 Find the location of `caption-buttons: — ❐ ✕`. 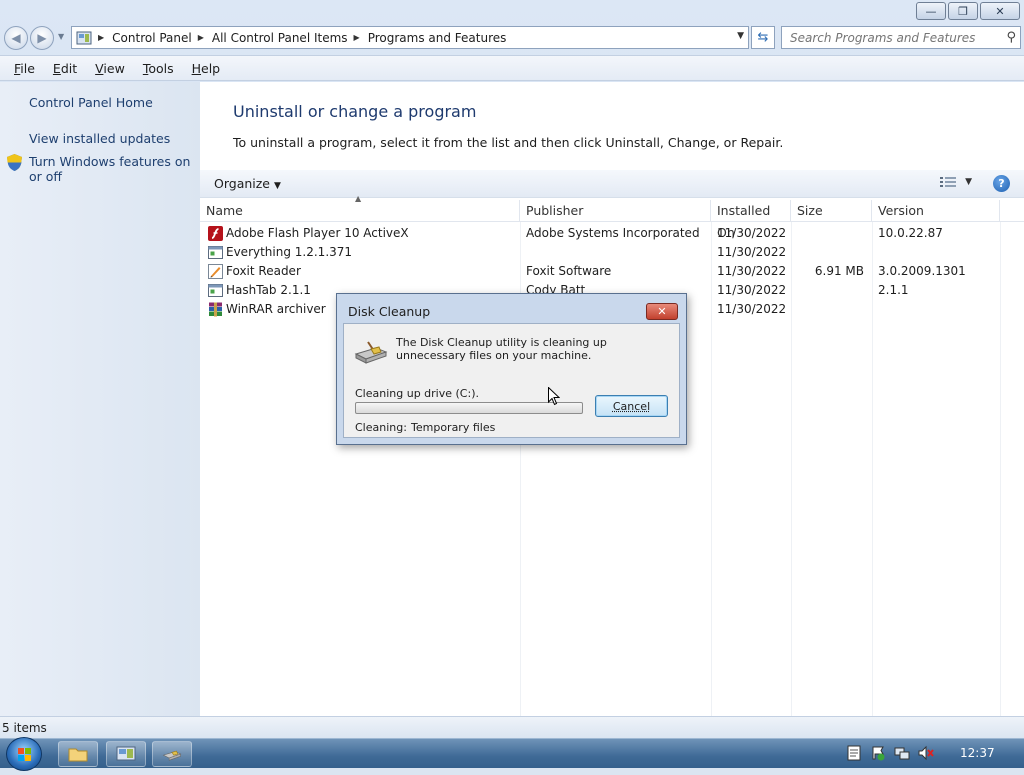

caption-buttons: — ❐ ✕ is located at coordinates (968, 11).